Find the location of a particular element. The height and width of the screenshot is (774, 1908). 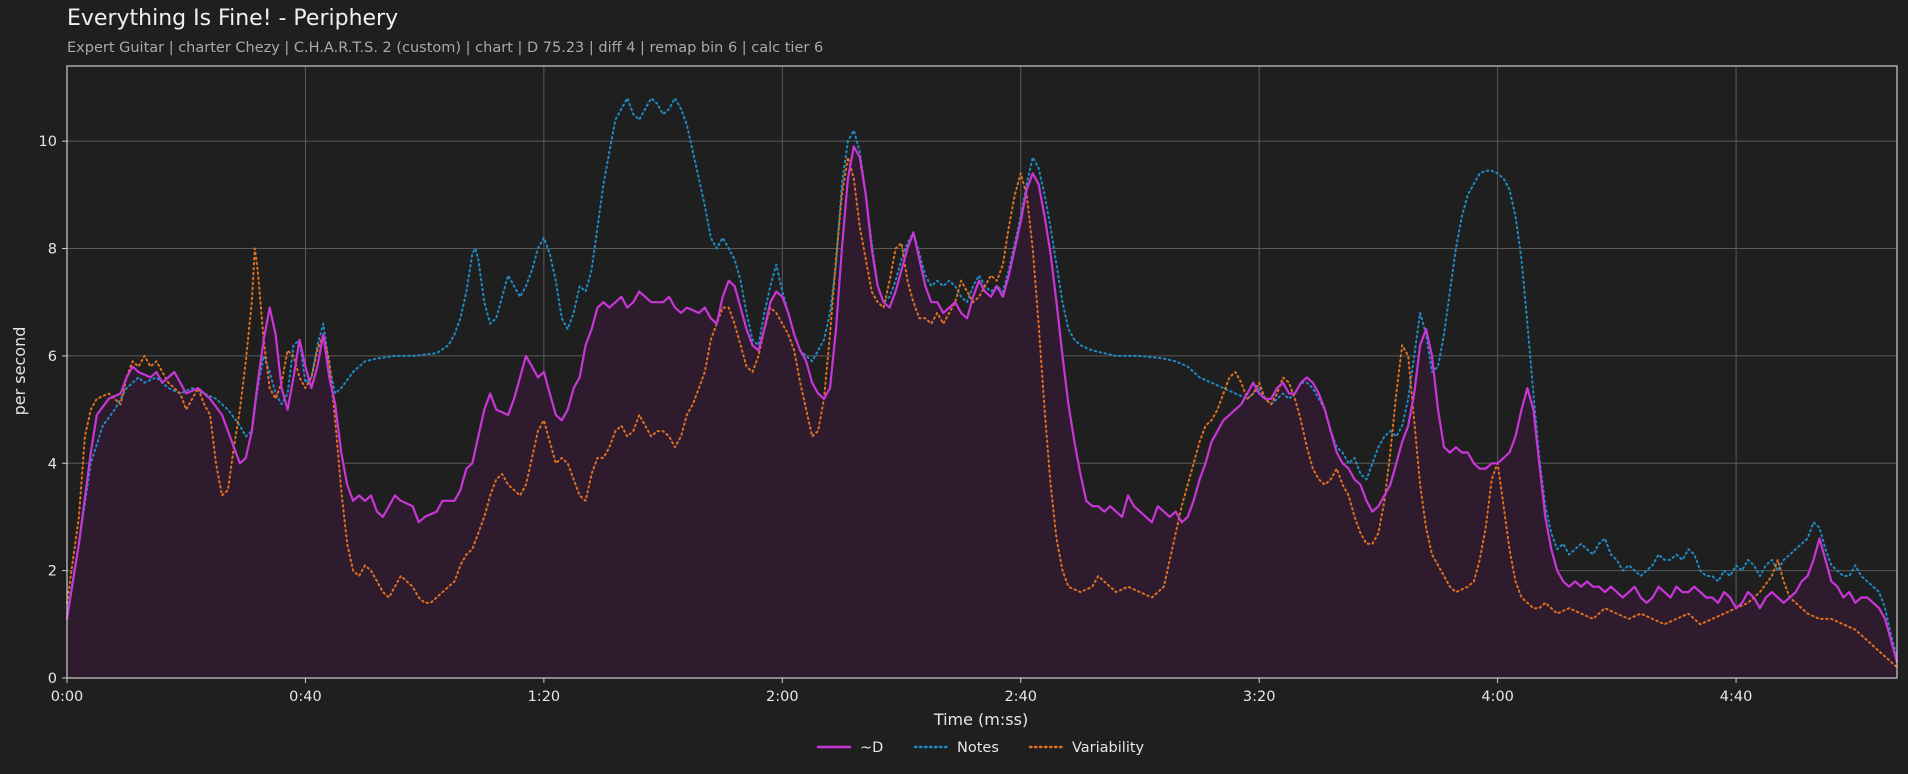

x-tick-label: 4:40 is located at coordinates (1736, 697).